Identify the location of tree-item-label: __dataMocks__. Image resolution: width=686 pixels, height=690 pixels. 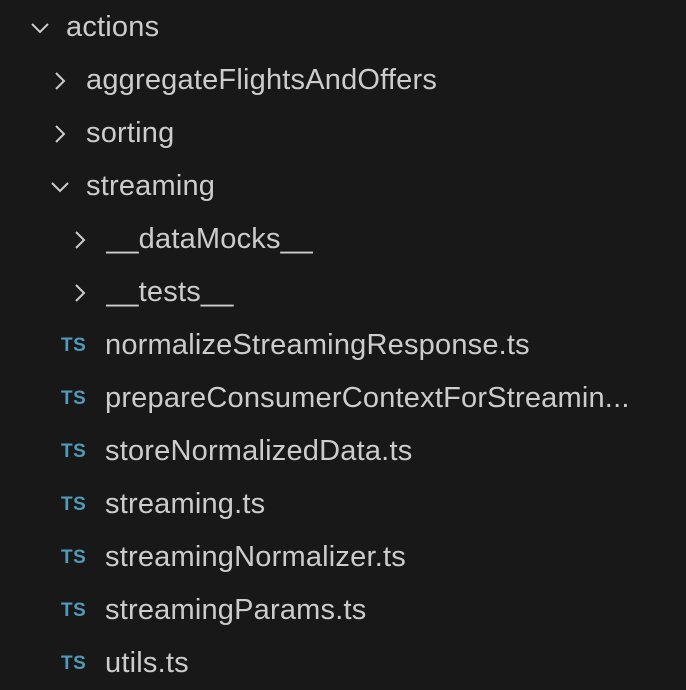
(210, 239).